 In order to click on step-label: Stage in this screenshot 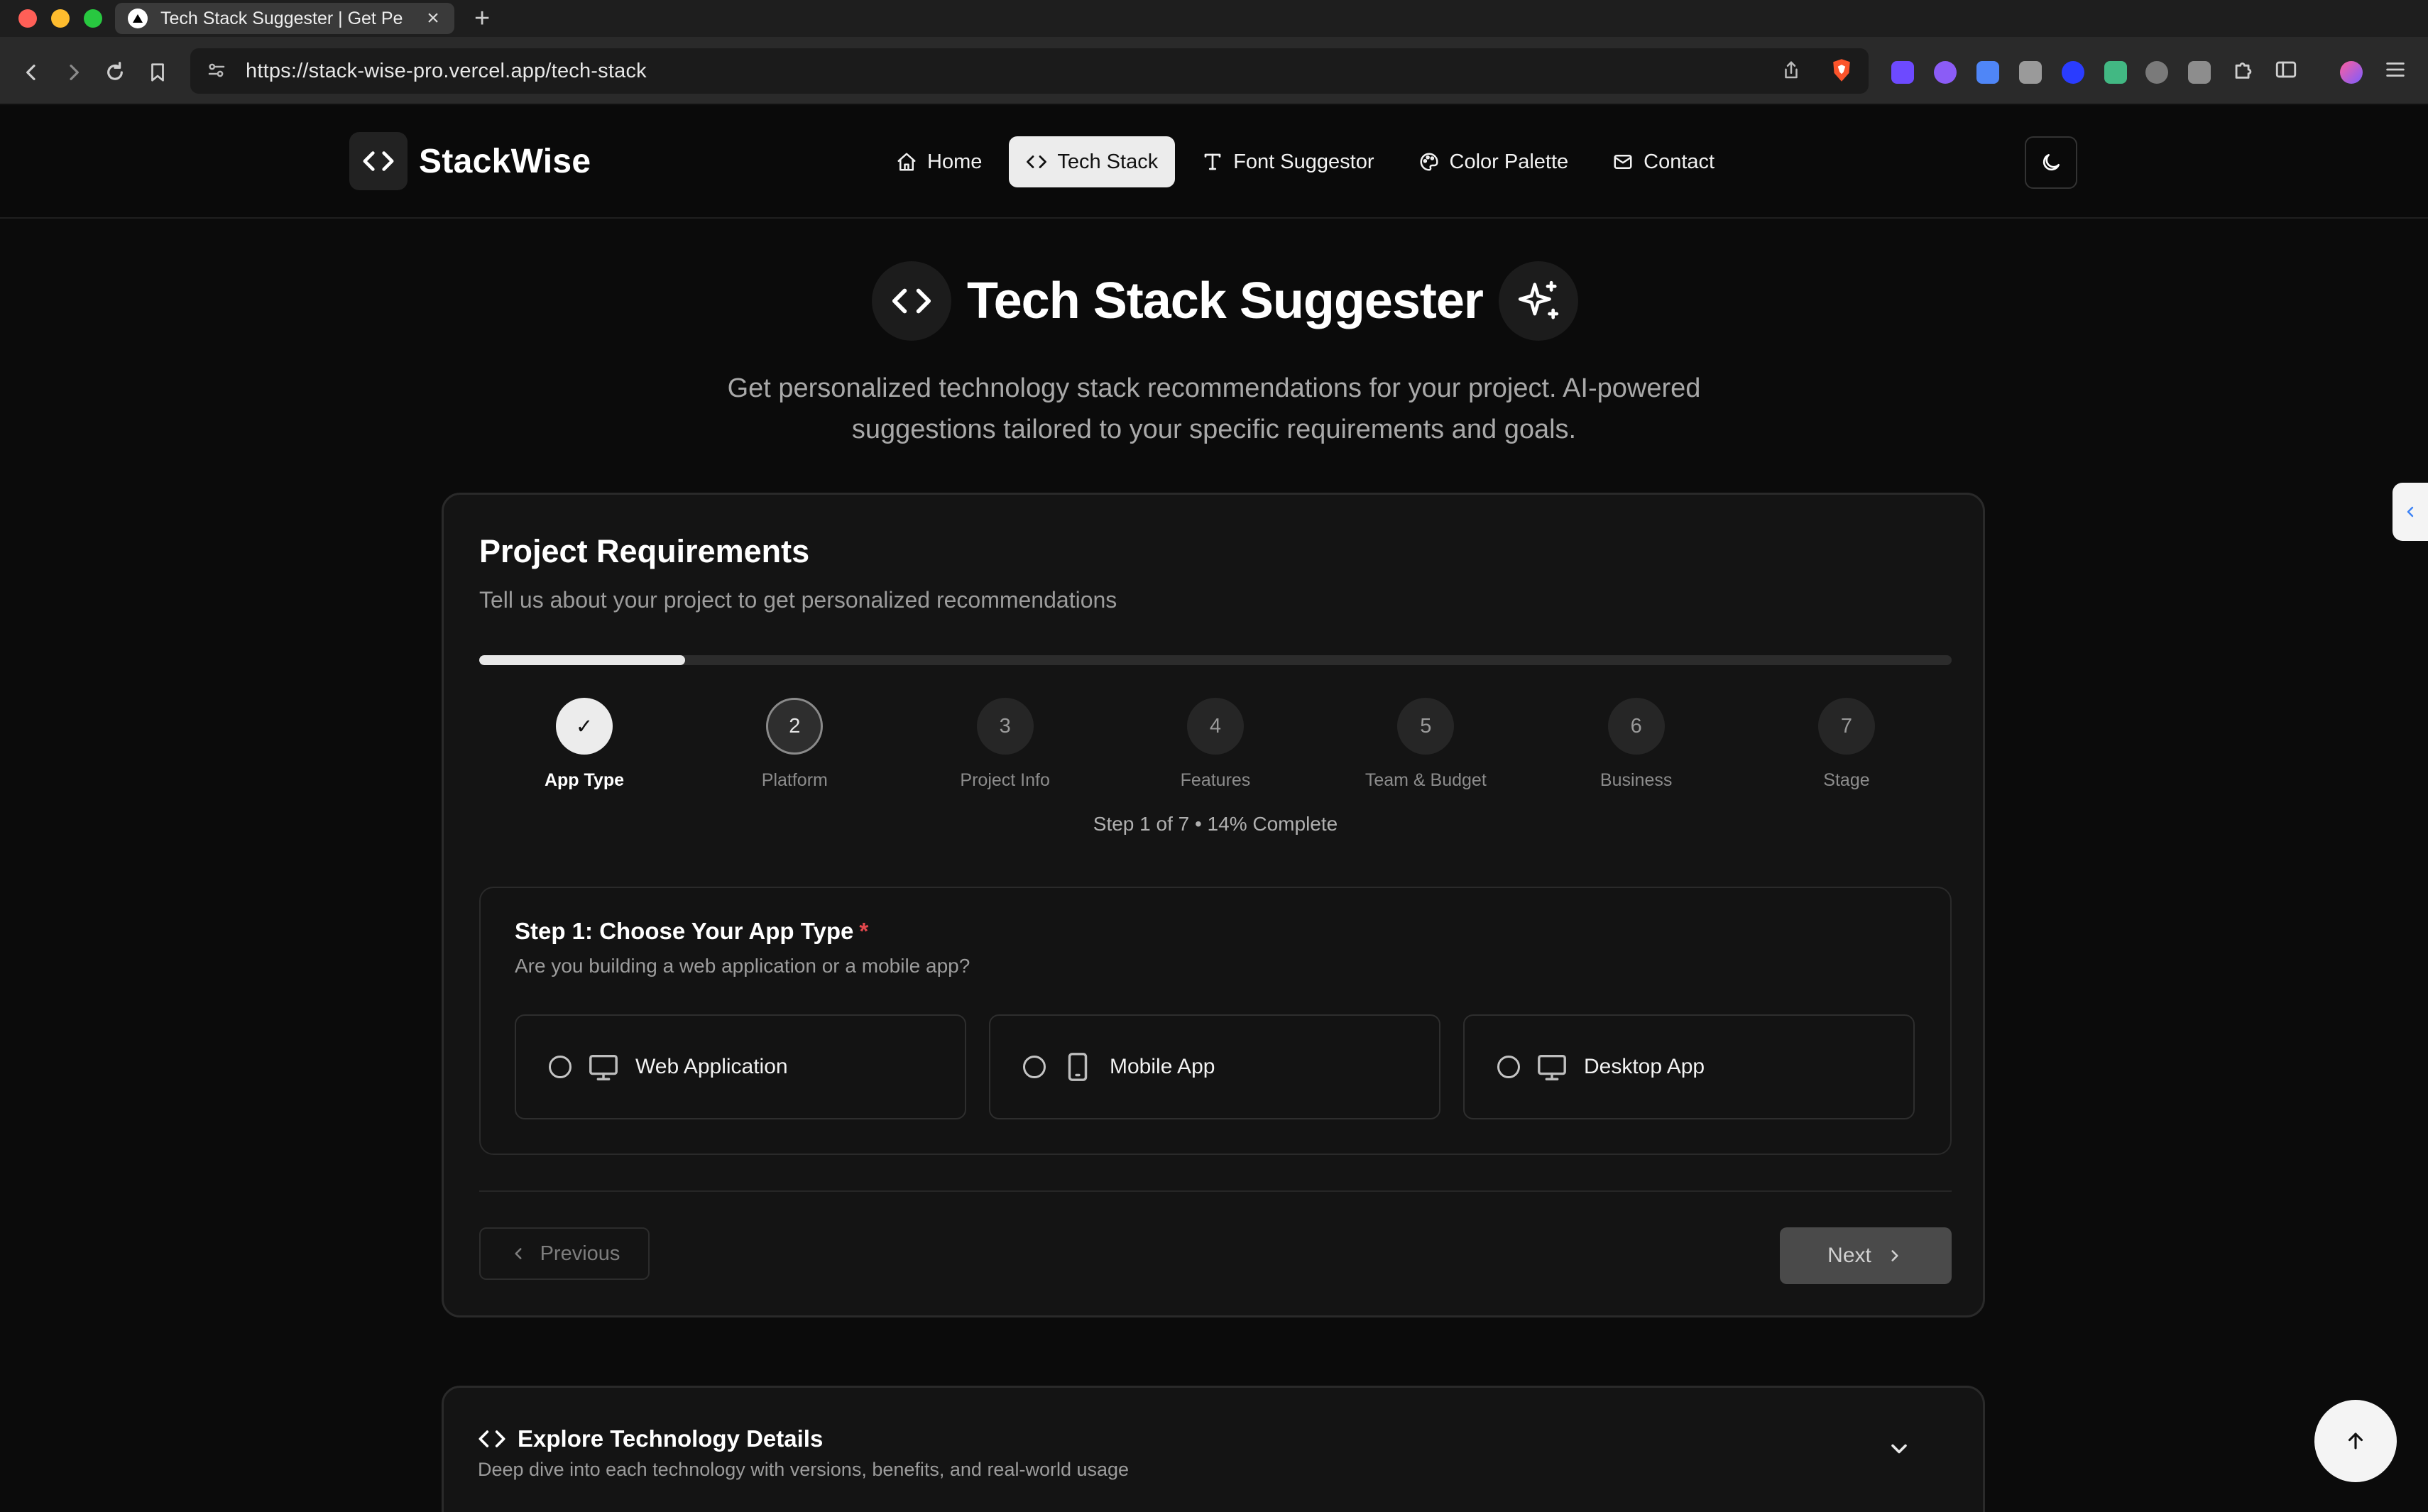, I will do `click(1846, 780)`.